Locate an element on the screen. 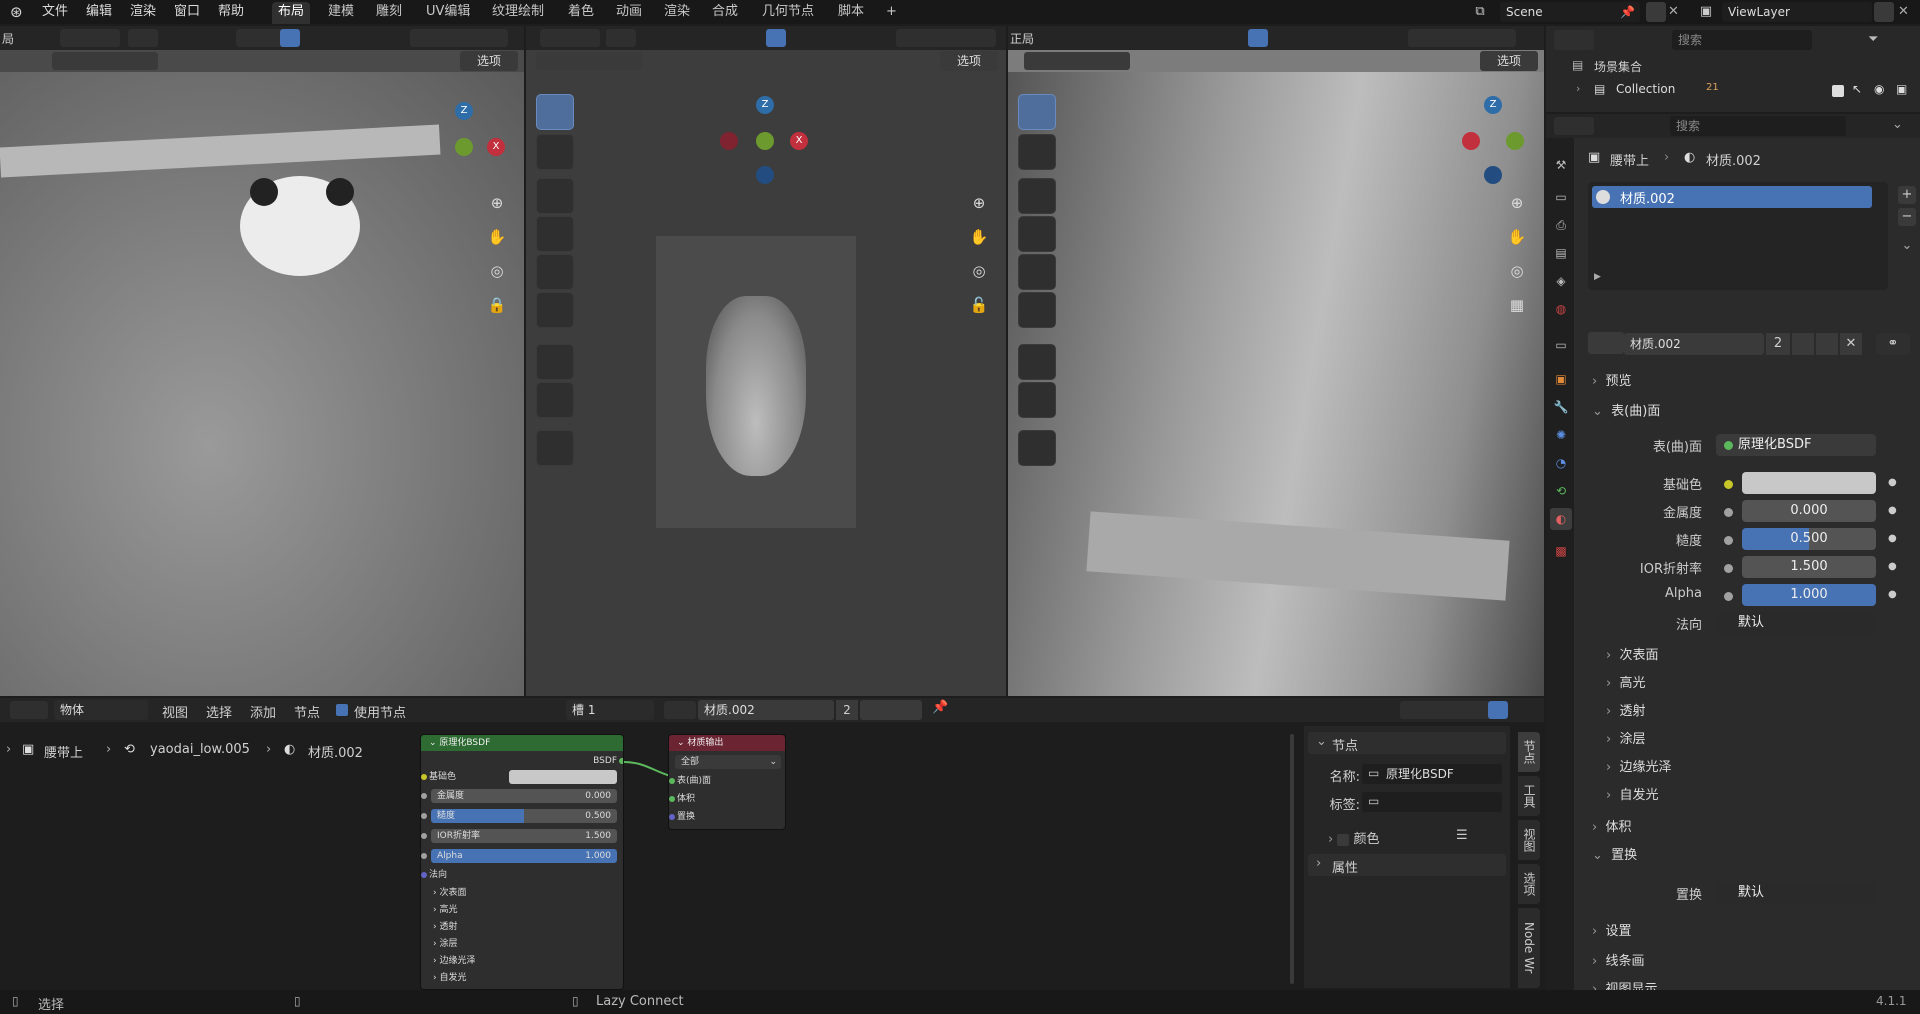 The image size is (1920, 1014). color-subpanel: › 颜色 is located at coordinates (1354, 837).